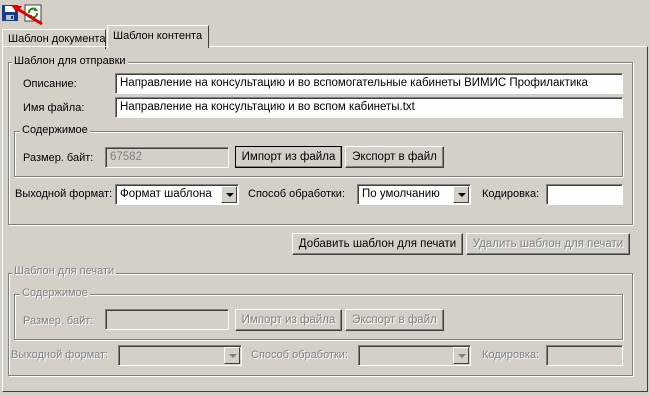 The image size is (650, 396). What do you see at coordinates (414, 355) in the screenshot?
I see `print-processing-select` at bounding box center [414, 355].